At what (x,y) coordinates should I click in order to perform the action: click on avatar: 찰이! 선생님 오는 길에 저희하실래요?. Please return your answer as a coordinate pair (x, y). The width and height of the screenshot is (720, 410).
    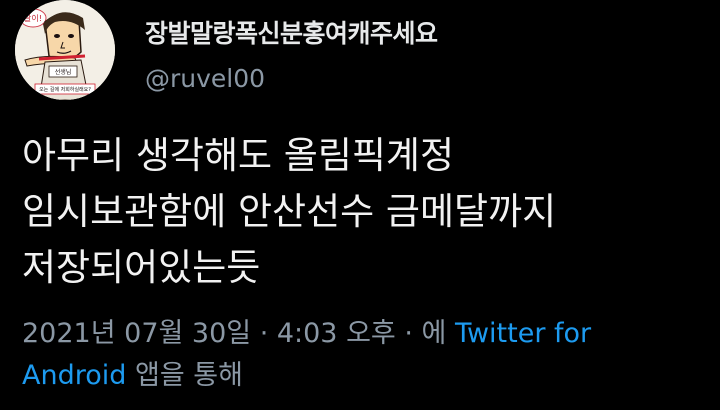
    Looking at the image, I should click on (65, 50).